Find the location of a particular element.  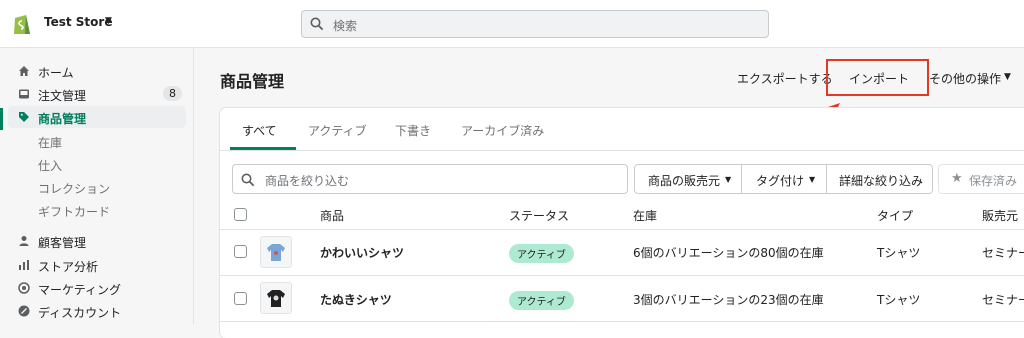

target-icon is located at coordinates (24, 288).